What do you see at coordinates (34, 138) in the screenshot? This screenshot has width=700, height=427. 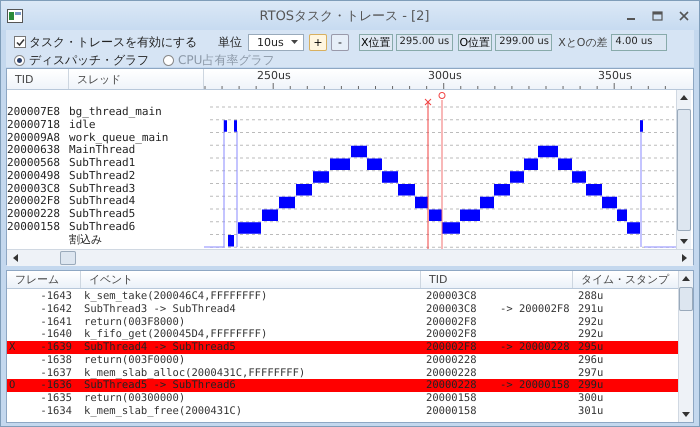 I see `thread-id: 200009A8` at bounding box center [34, 138].